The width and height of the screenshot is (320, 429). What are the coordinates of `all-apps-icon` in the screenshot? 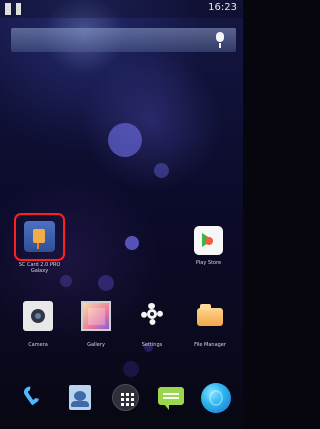 It's located at (125, 397).